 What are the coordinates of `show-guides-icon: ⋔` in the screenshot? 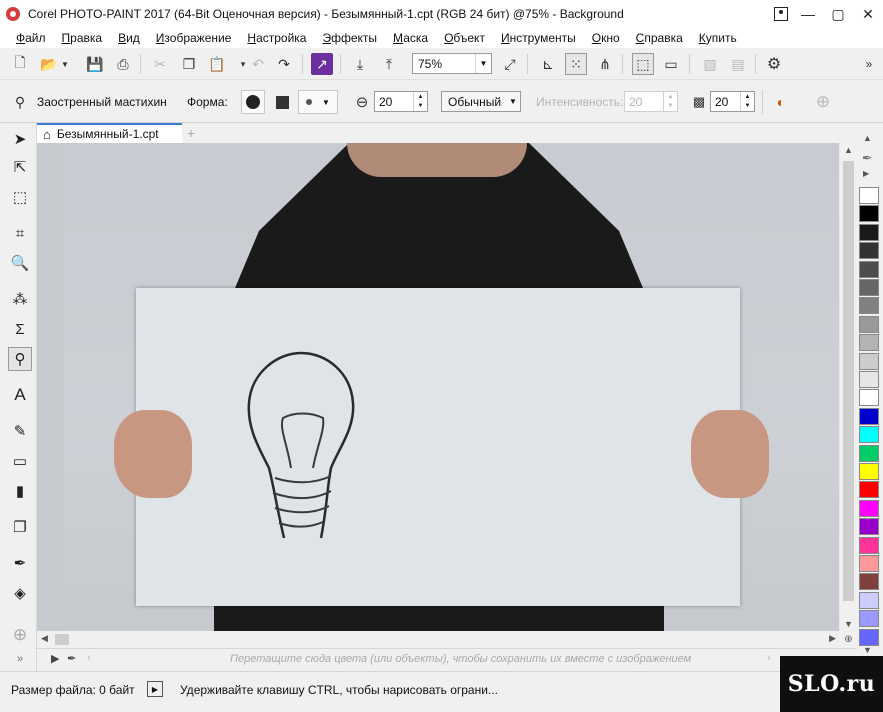 It's located at (605, 64).